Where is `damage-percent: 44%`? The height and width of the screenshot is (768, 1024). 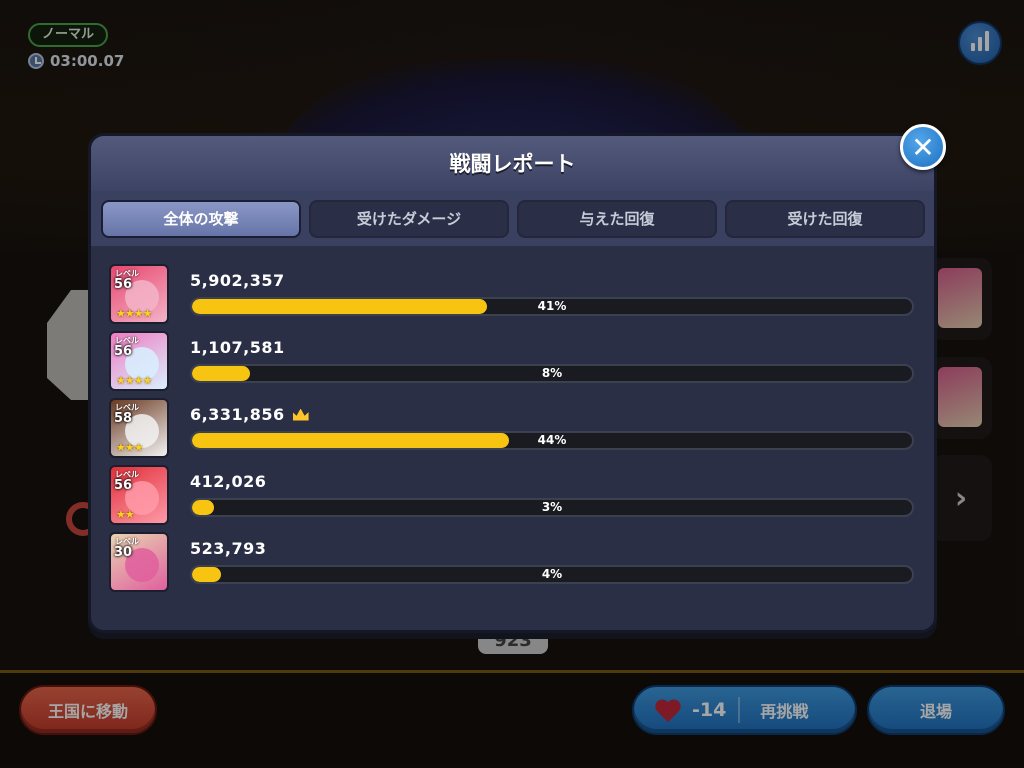
damage-percent: 44% is located at coordinates (552, 440).